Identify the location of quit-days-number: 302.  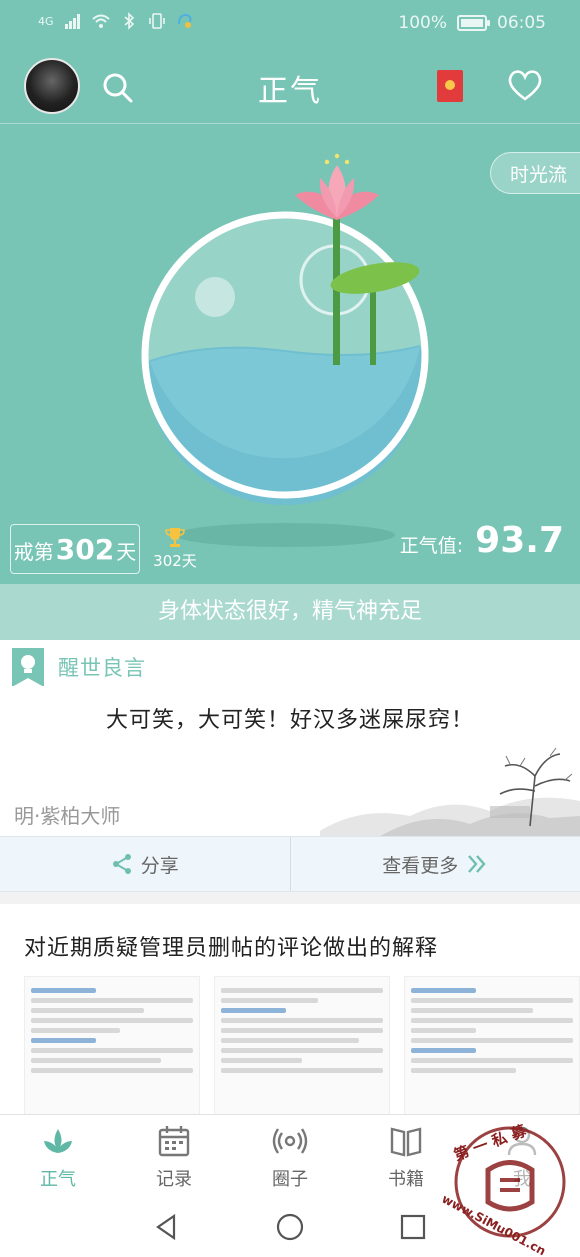
(85, 549).